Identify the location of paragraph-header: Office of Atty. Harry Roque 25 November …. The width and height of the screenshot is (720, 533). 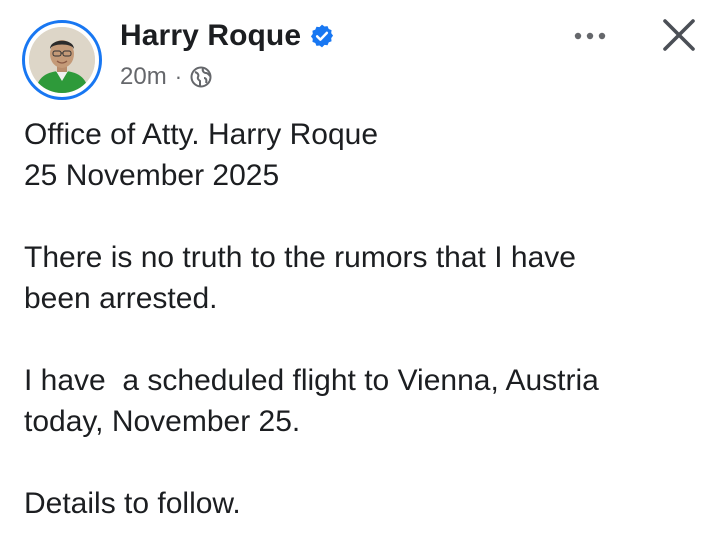
(364, 155).